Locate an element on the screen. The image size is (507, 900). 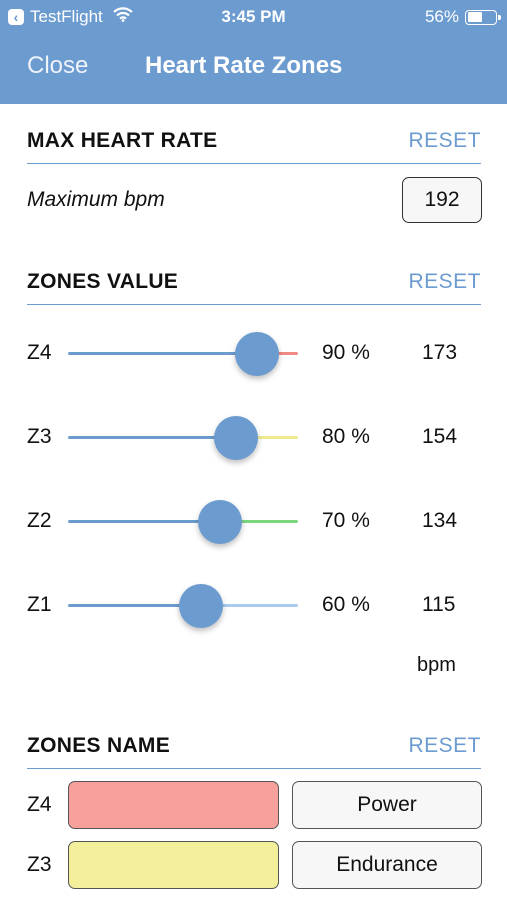
section-title-zones-name: ZONES NAME is located at coordinates (99, 745).